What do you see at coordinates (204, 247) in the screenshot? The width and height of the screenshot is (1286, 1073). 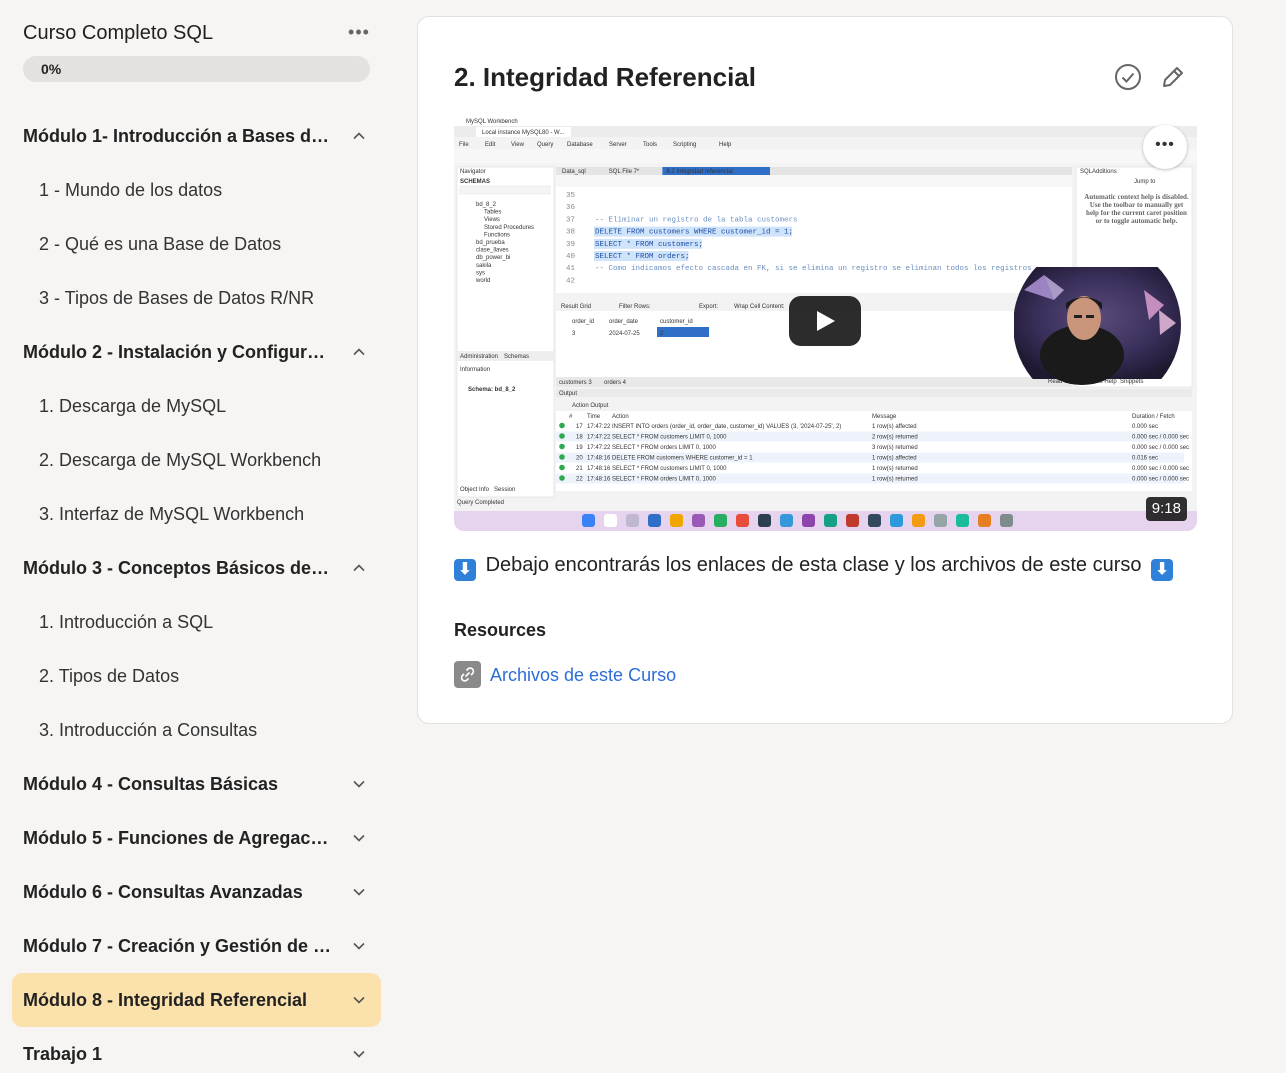 I see `lesson-item: 2 - Qué es una Base de Datos` at bounding box center [204, 247].